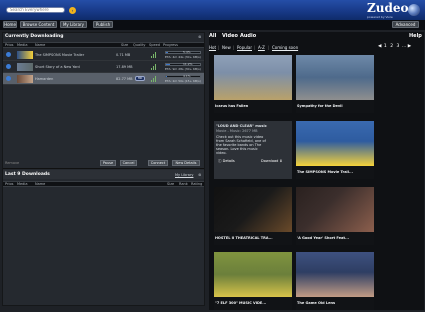  I want to click on download-label: Download, so click(270, 161).